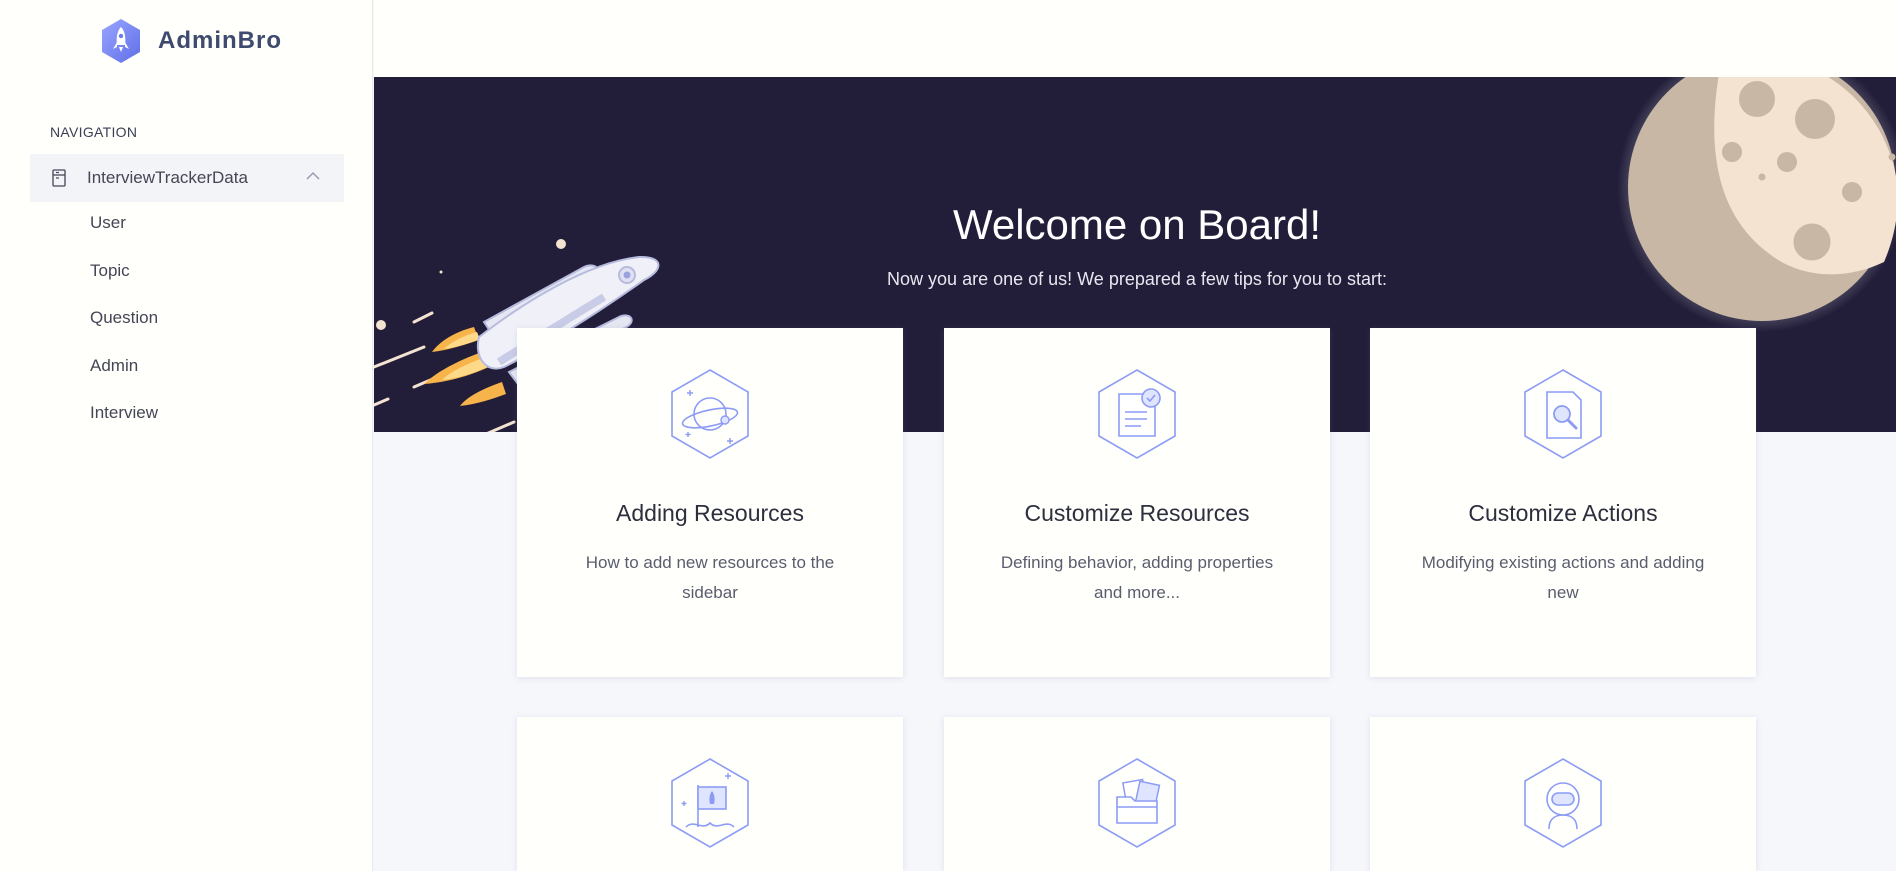  Describe the element at coordinates (313, 175) in the screenshot. I see `chevron-up-icon` at that location.